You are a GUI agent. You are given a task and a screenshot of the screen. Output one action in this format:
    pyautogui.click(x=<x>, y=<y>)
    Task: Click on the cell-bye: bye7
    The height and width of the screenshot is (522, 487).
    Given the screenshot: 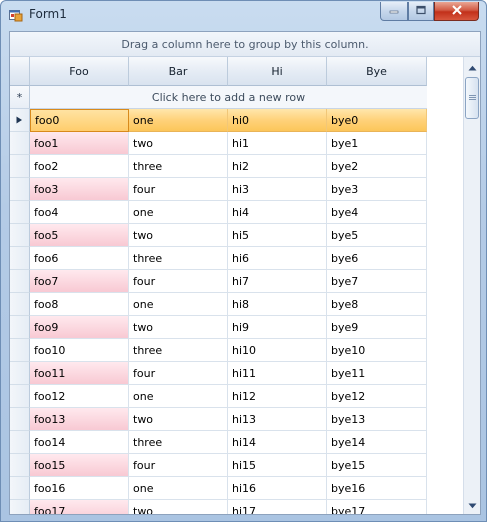 What is the action you would take?
    pyautogui.click(x=377, y=281)
    